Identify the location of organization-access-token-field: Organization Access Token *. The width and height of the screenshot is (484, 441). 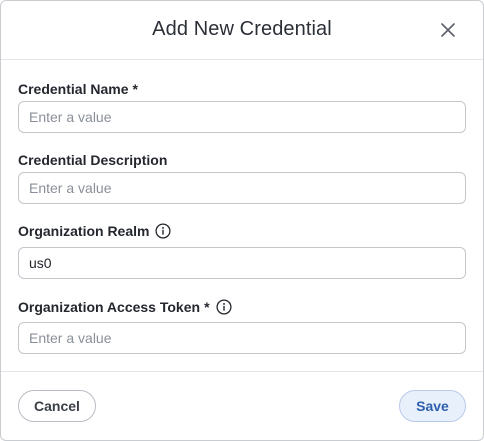
(242, 326).